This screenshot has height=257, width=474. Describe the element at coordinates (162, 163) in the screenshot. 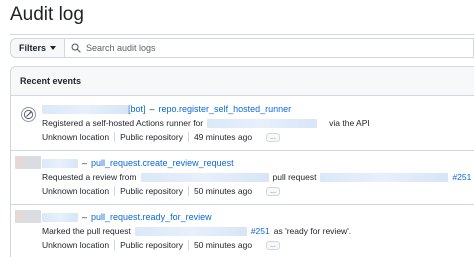

I see `event-action-link: pull_request.create_review_request` at that location.